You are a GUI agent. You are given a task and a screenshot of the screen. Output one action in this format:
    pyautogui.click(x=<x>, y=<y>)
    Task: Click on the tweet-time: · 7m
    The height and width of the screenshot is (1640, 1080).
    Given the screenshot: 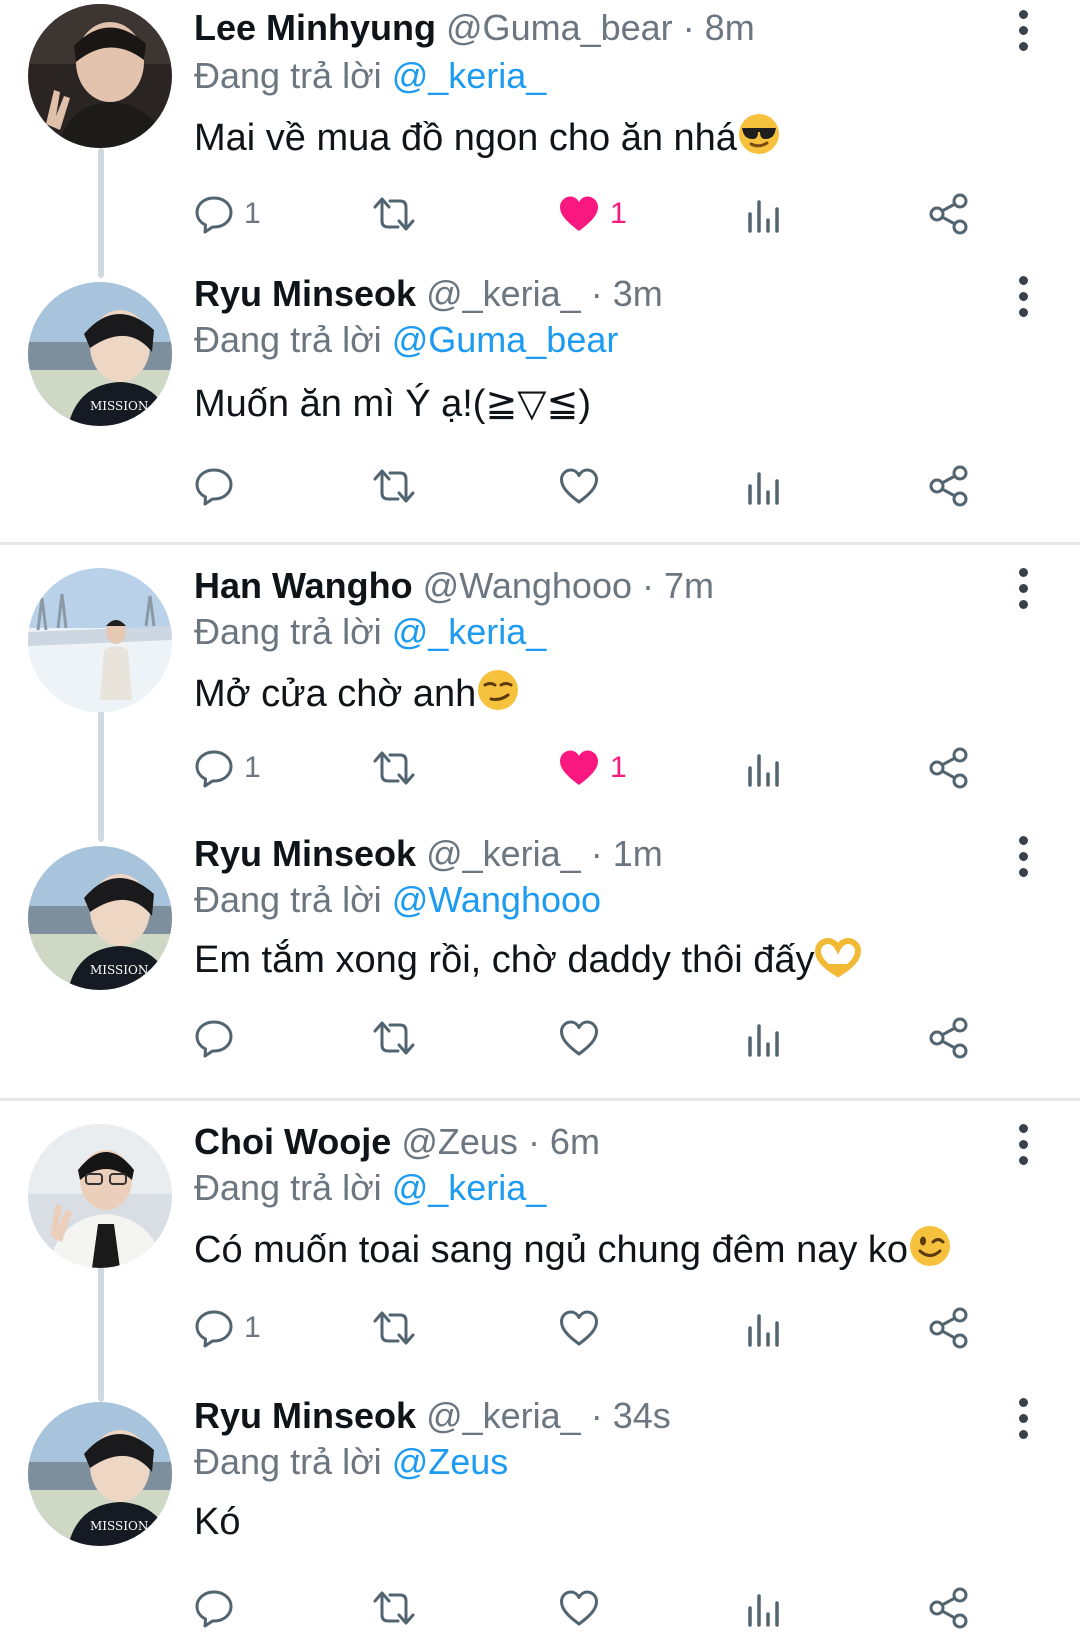 What is the action you would take?
    pyautogui.click(x=678, y=585)
    